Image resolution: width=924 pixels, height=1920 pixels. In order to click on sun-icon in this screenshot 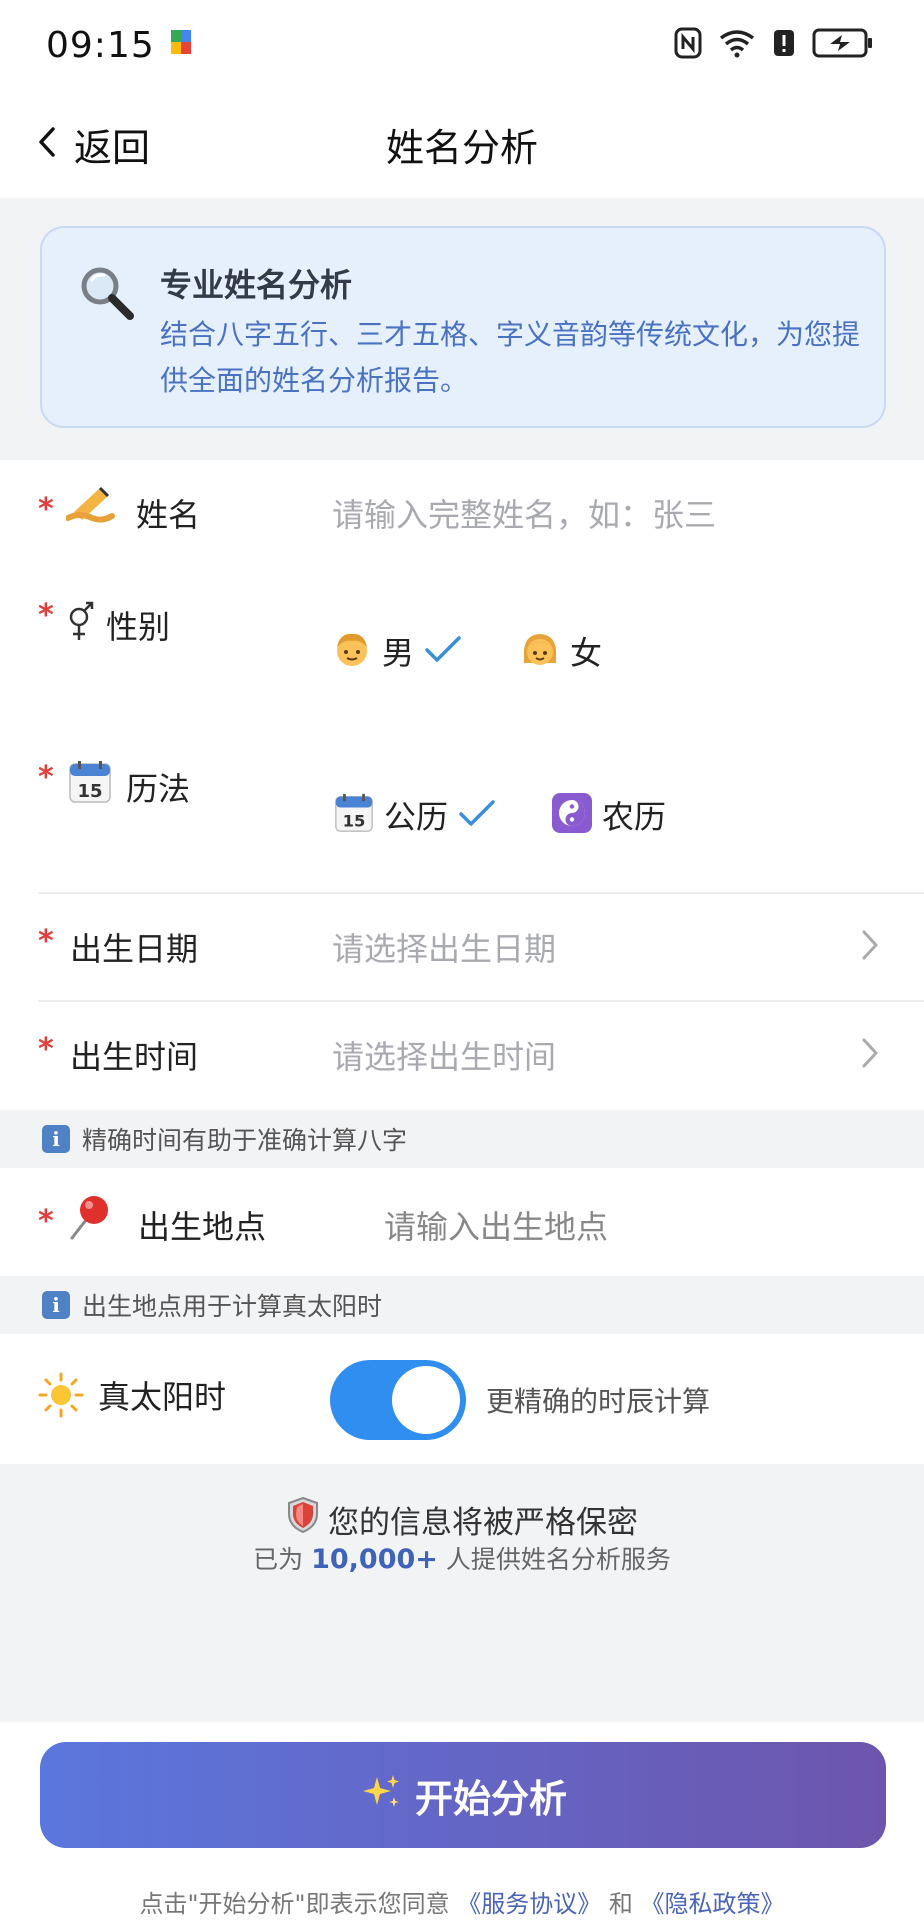, I will do `click(61, 1397)`.